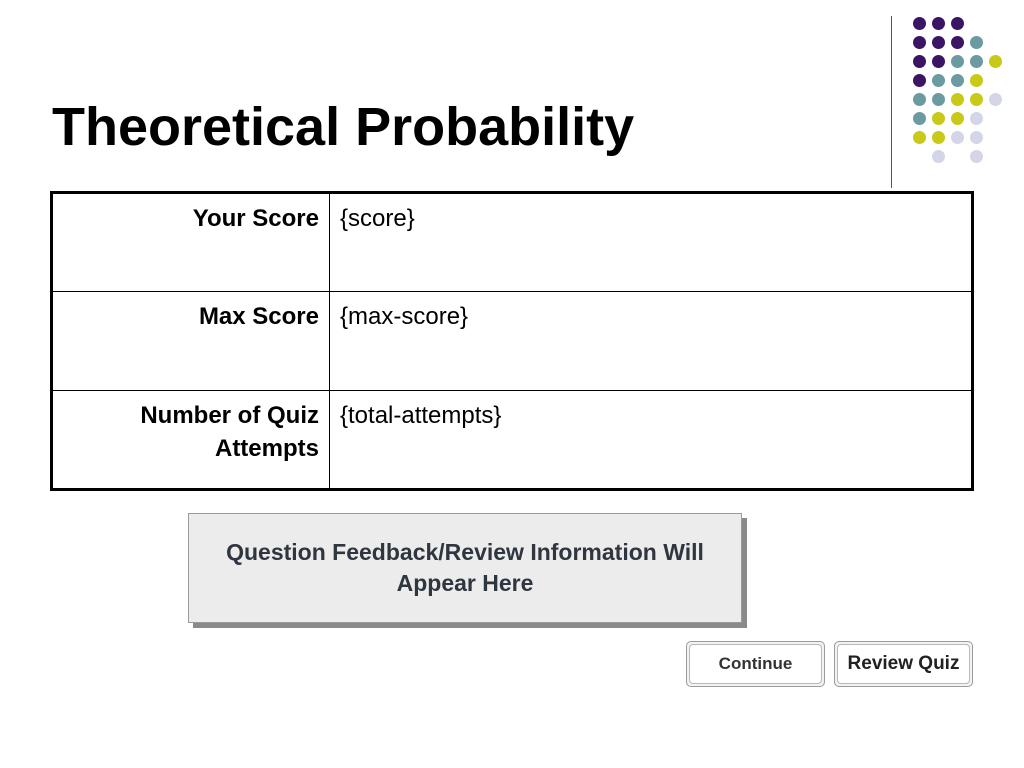 This screenshot has height=768, width=1024. I want to click on max-score-label: Max Score, so click(190, 341).